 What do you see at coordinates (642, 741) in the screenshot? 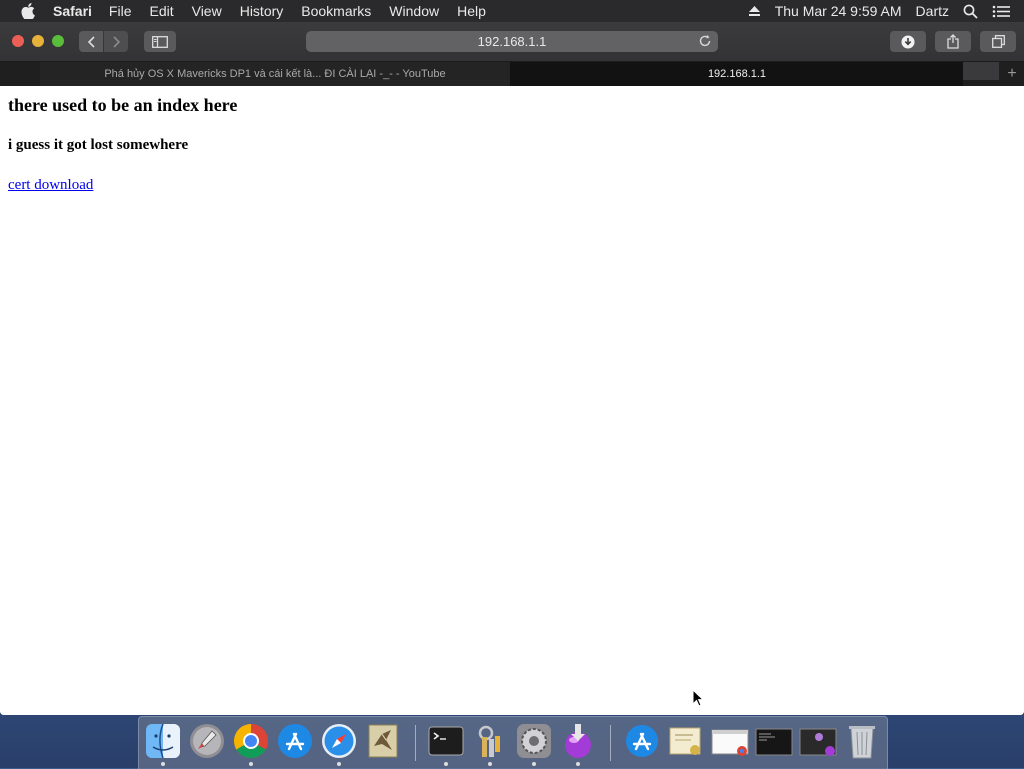
I see `app-store-doc-icon` at bounding box center [642, 741].